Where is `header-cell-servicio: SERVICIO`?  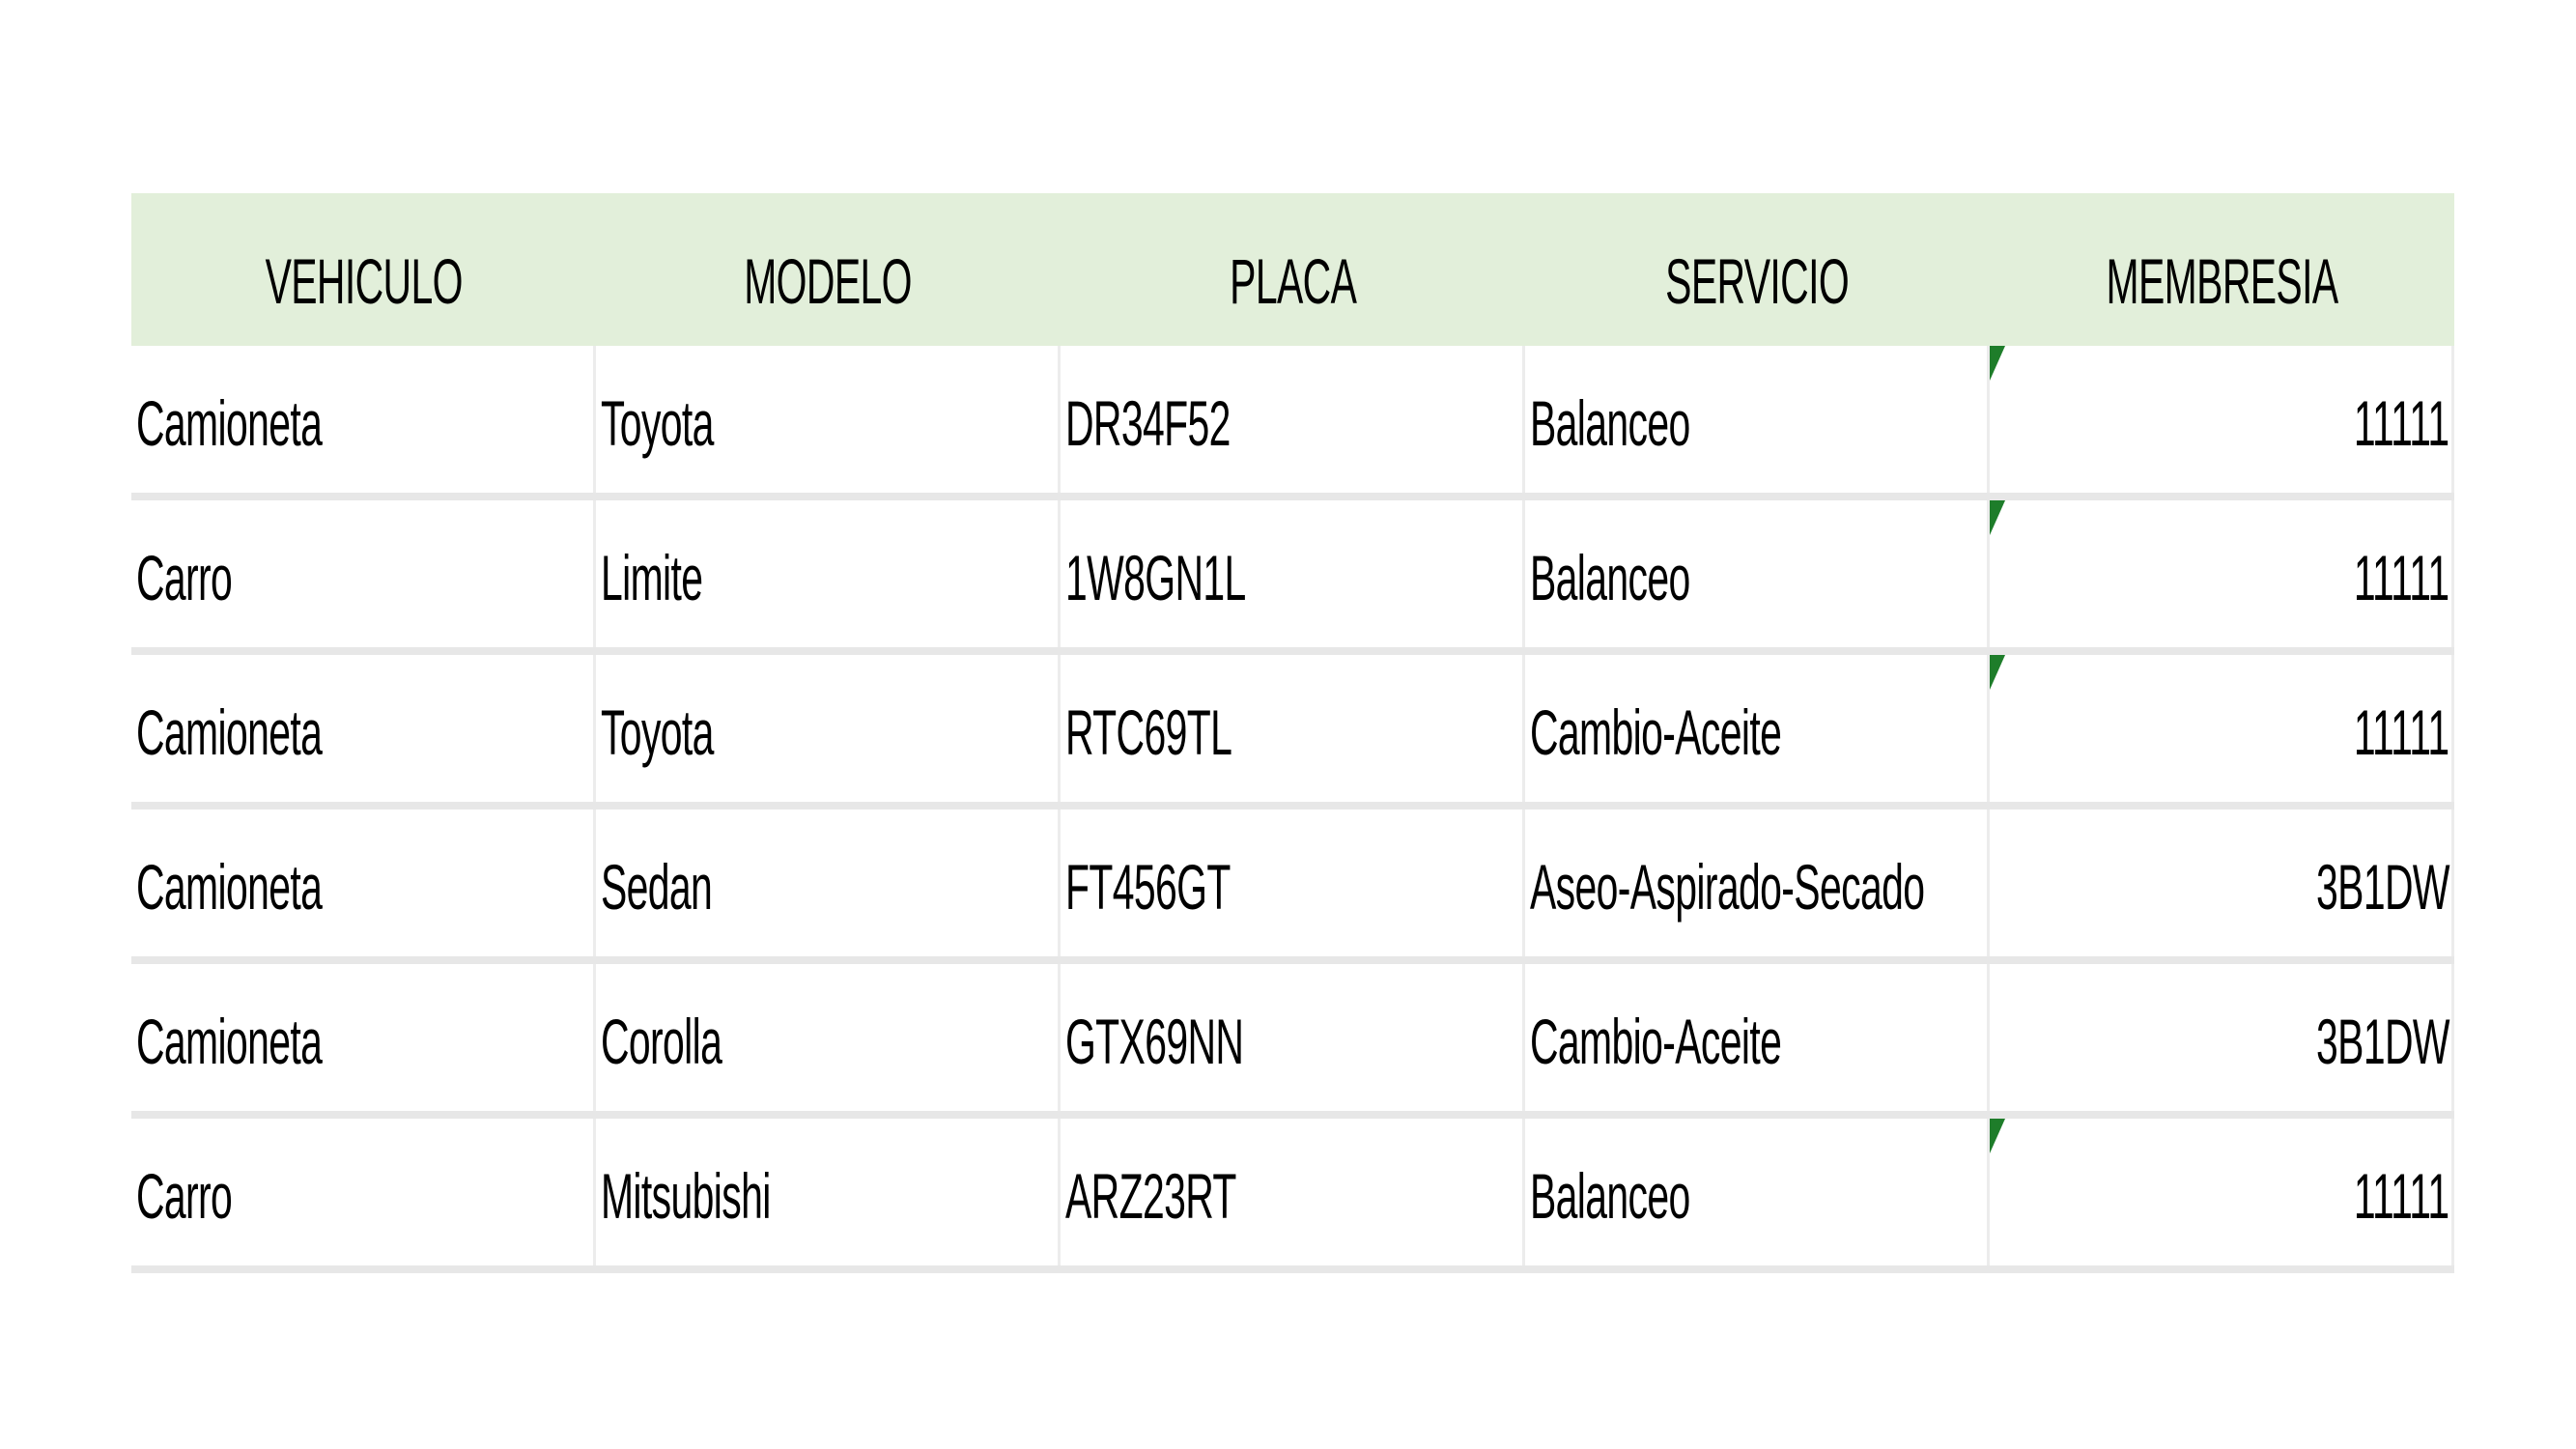 header-cell-servicio: SERVICIO is located at coordinates (1757, 269).